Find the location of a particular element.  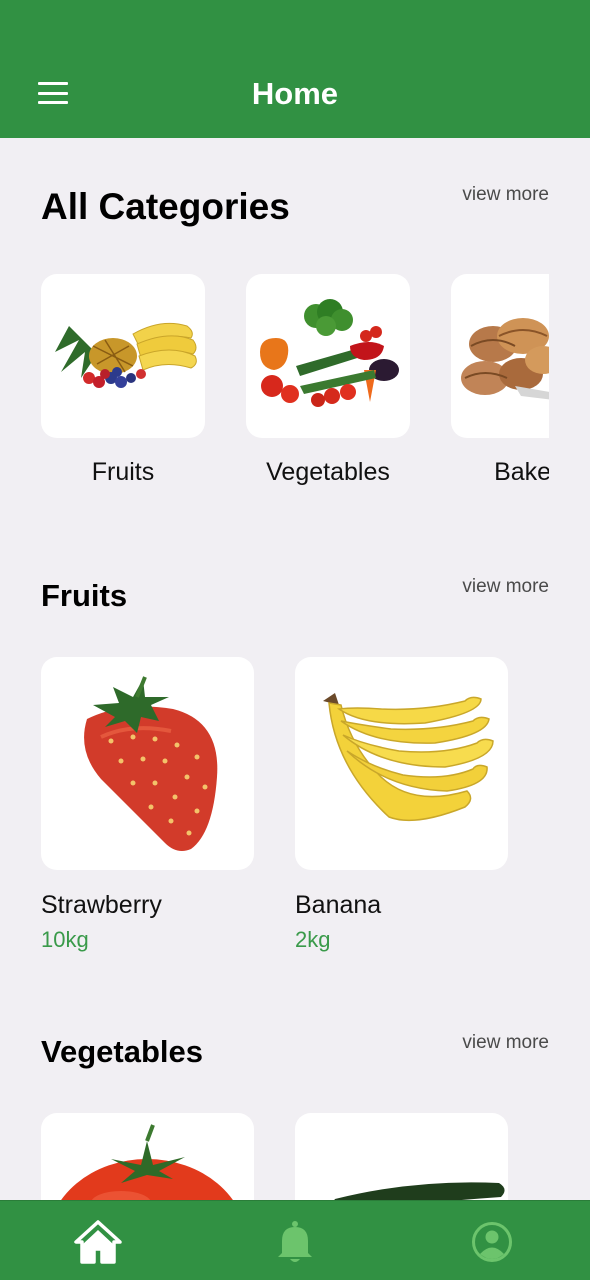

product-name: Banana is located at coordinates (338, 905).